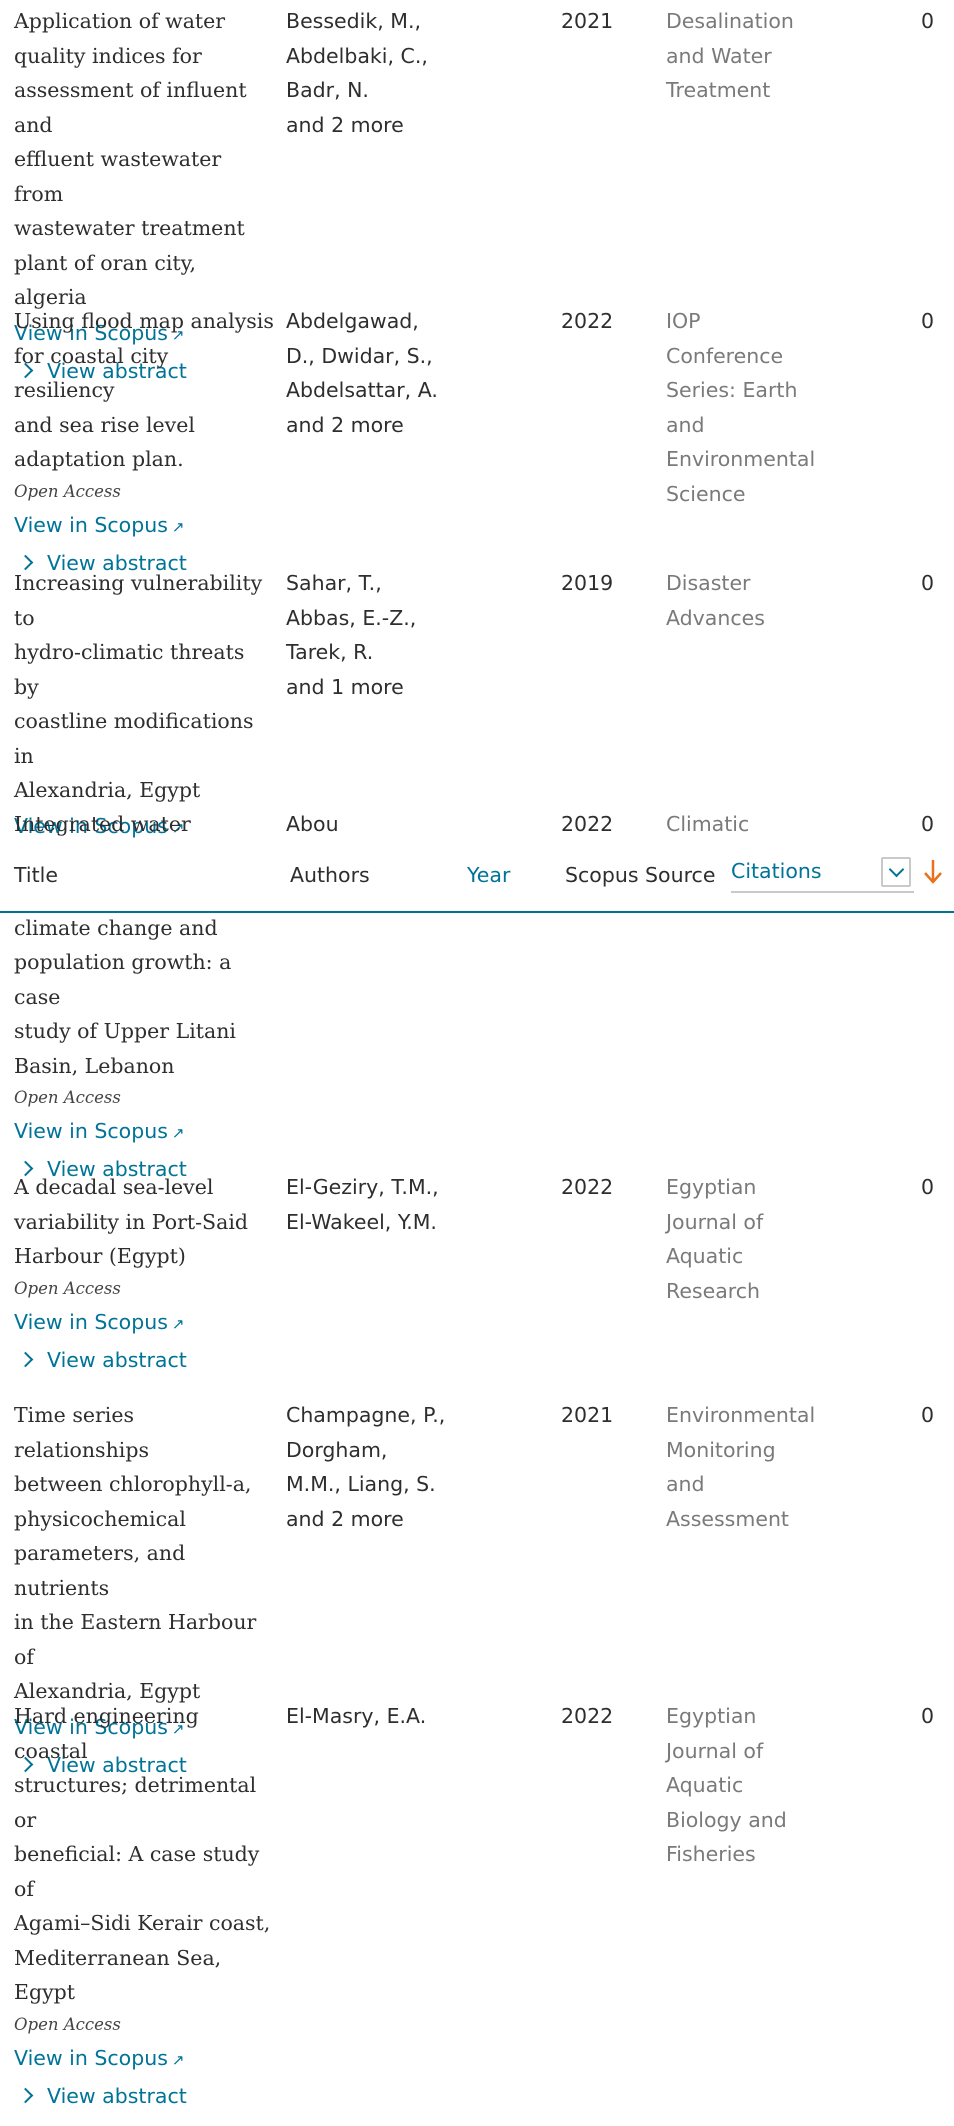  I want to click on cell-authors: El-Masry, E.A., so click(412, 1912).